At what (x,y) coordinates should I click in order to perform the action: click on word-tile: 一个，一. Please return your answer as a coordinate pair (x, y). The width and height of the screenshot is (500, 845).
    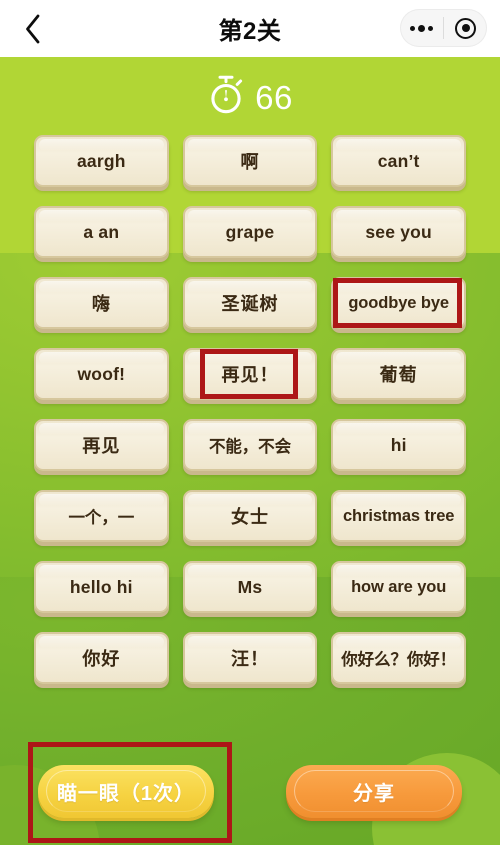
    Looking at the image, I should click on (101, 516).